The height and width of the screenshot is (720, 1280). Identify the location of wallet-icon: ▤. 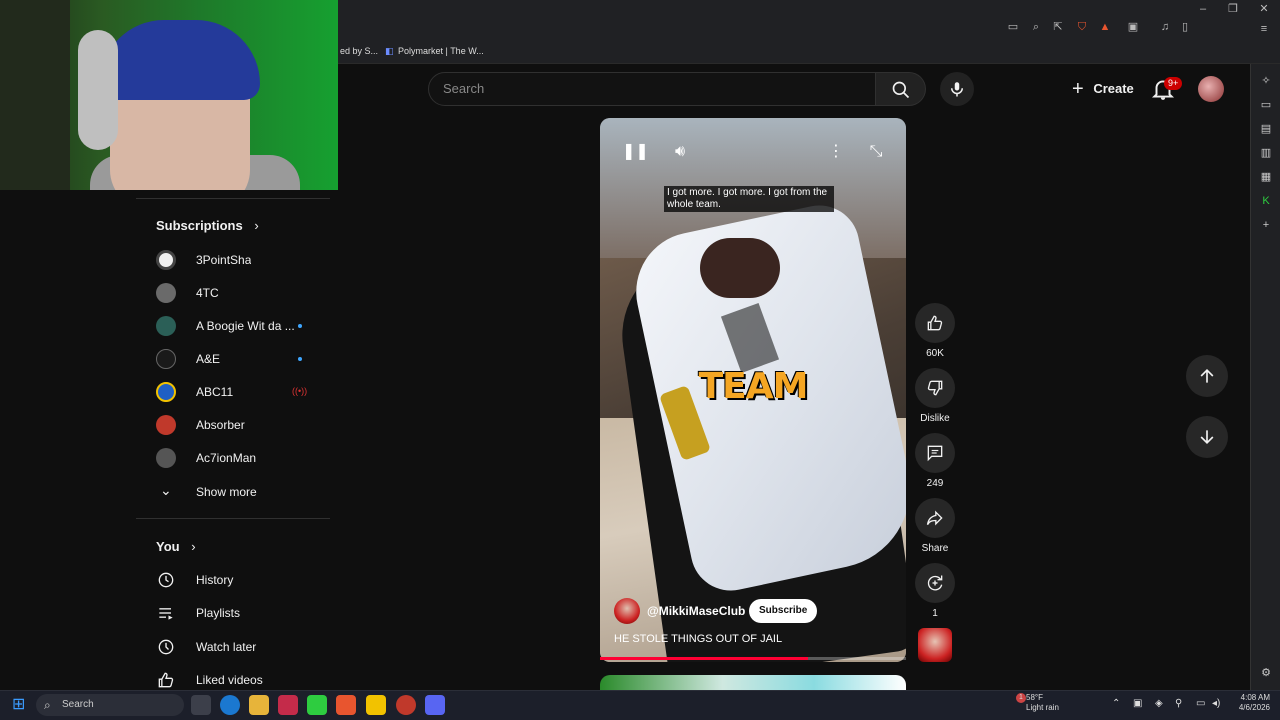
(1266, 129).